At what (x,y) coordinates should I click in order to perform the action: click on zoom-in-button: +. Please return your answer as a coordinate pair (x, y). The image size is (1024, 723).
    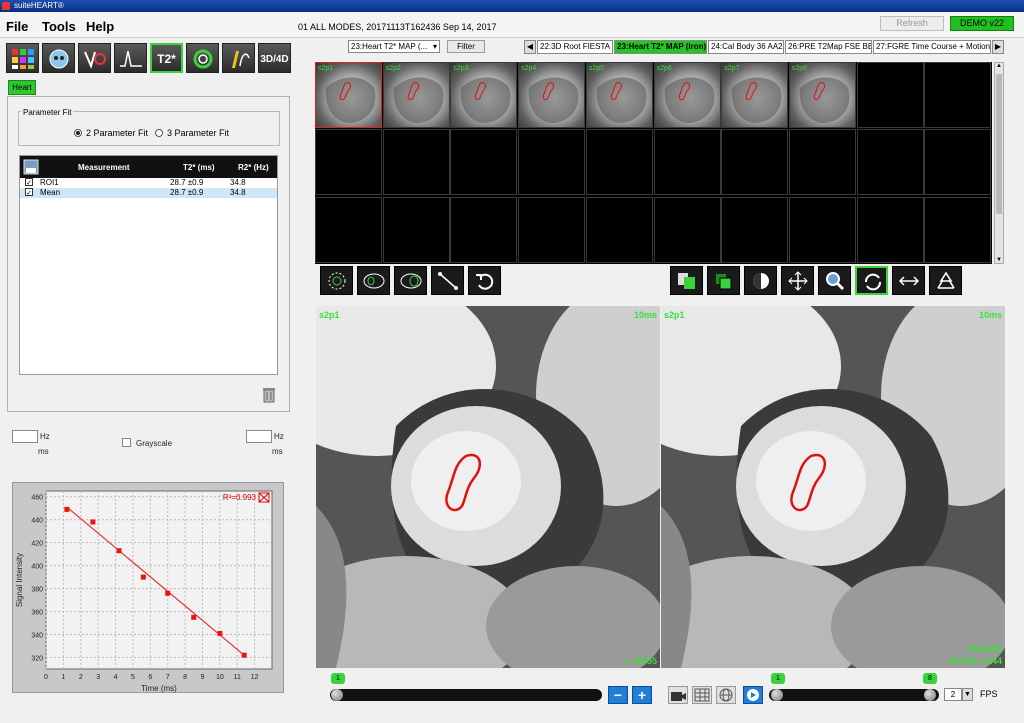
    Looking at the image, I should click on (642, 695).